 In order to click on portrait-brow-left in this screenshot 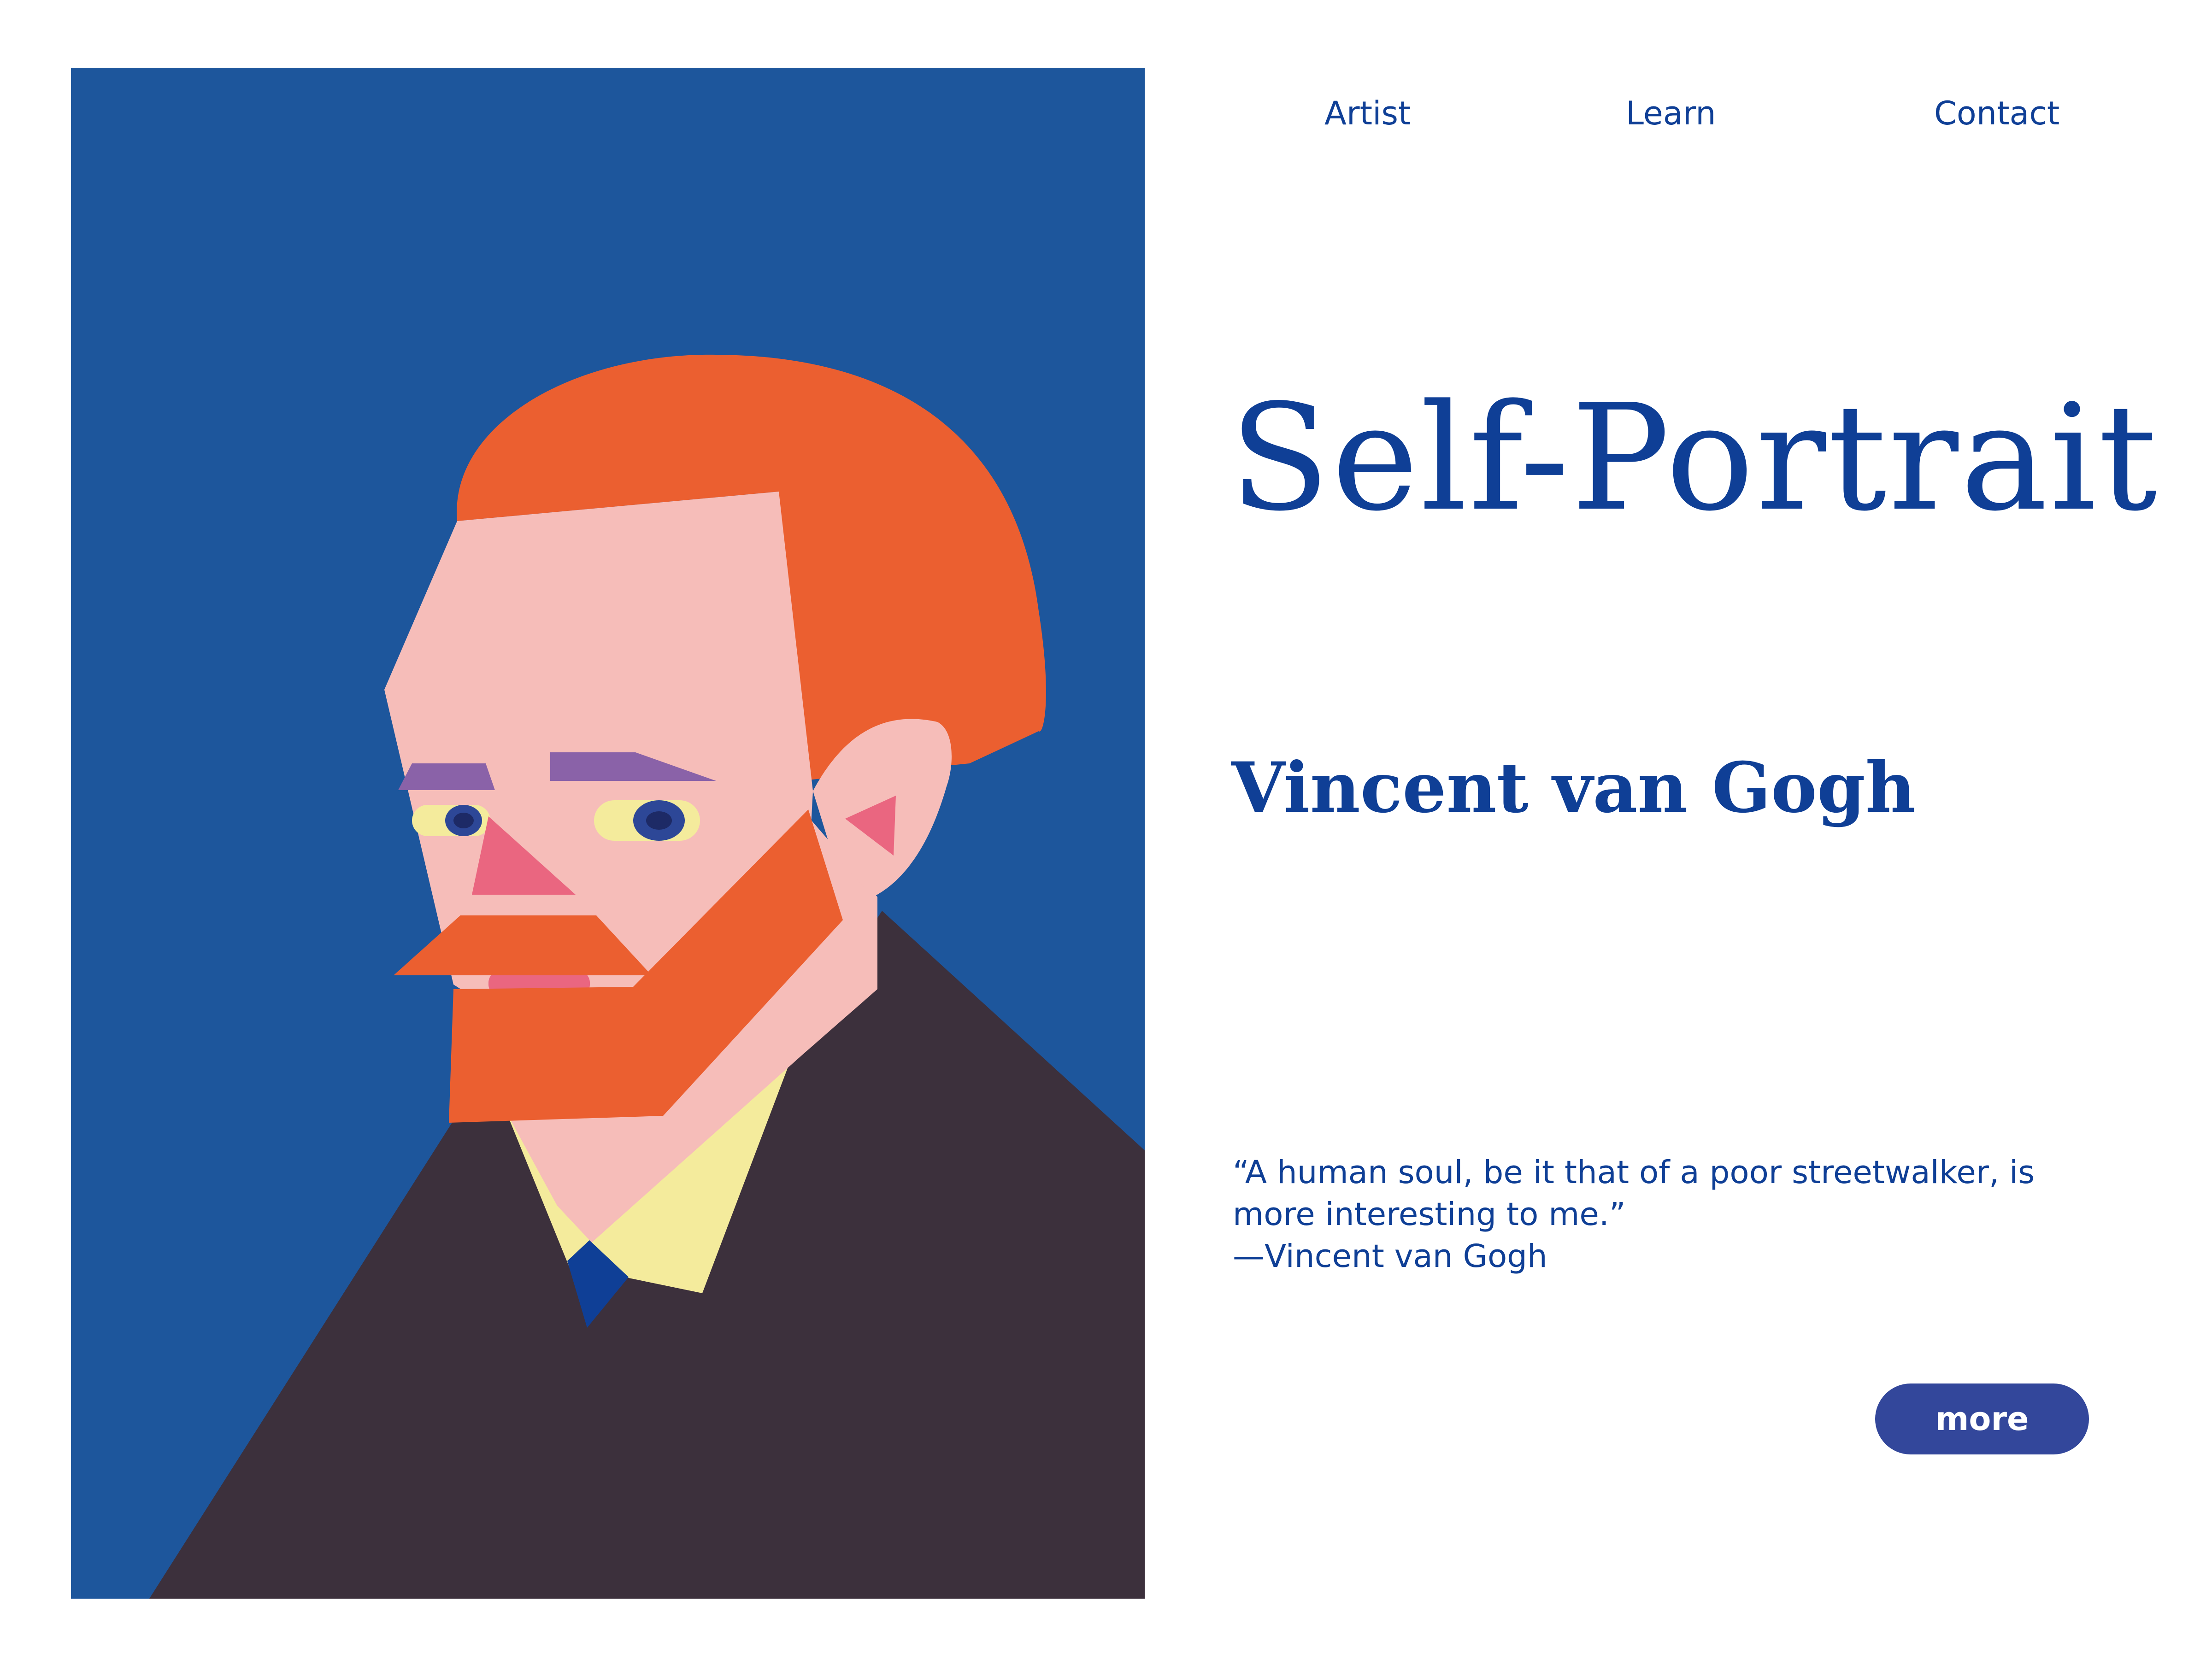, I will do `click(446, 776)`.